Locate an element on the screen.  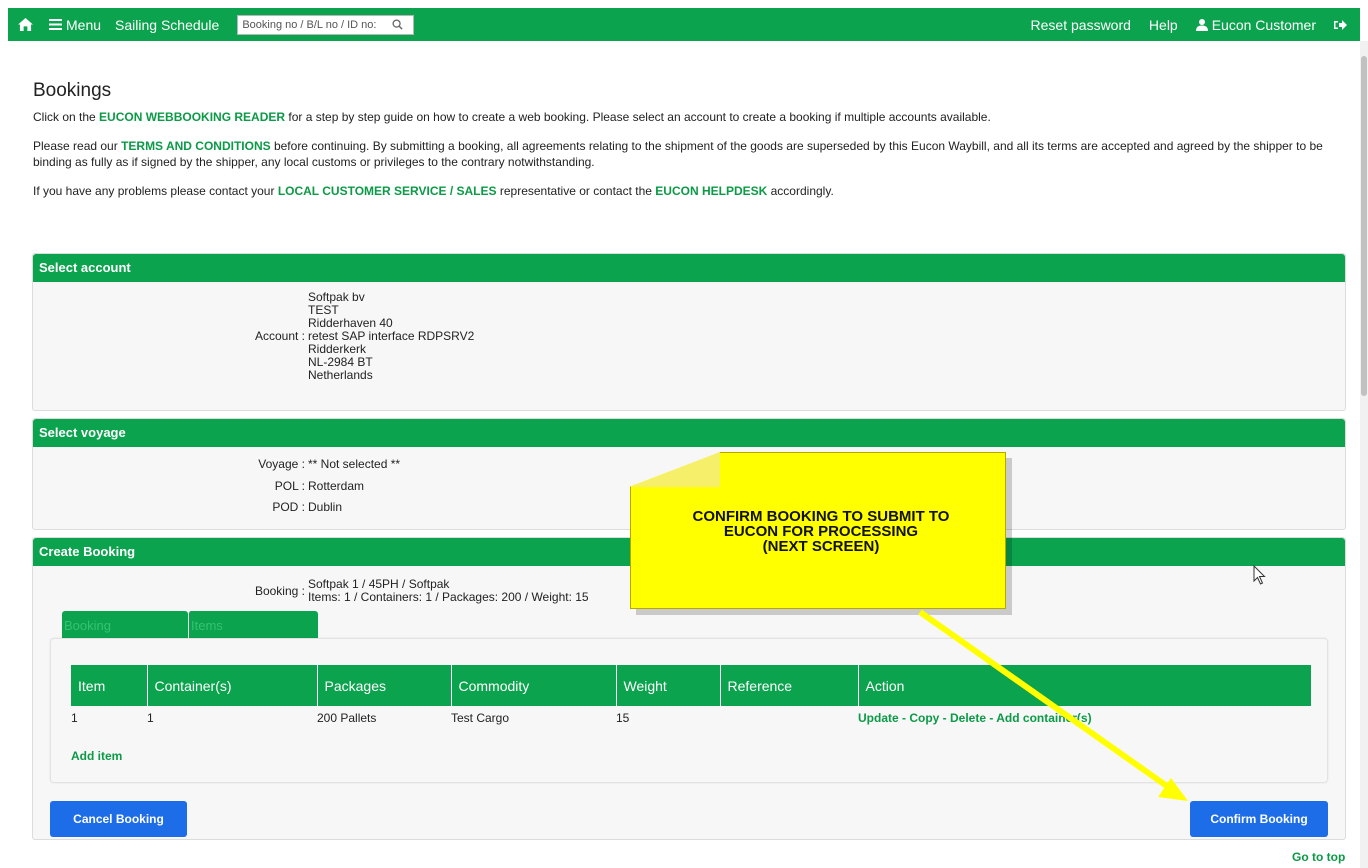
terms-link: TERMS AND CONDITIONS is located at coordinates (196, 146).